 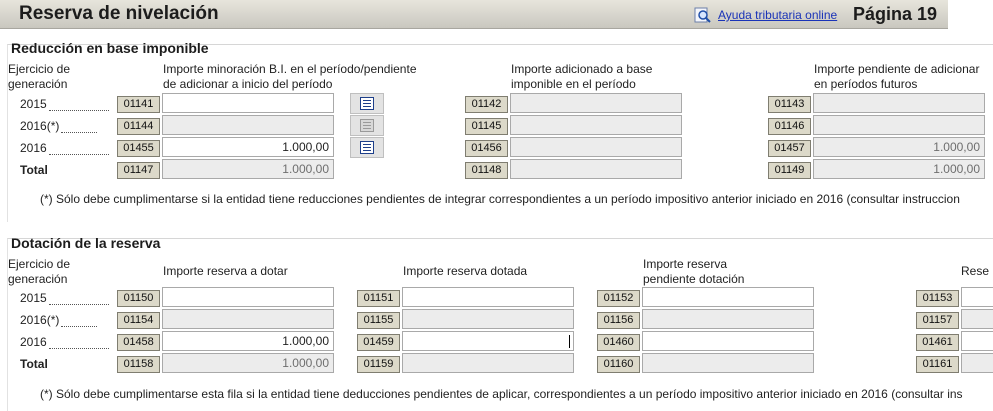 What do you see at coordinates (138, 320) in the screenshot?
I see `box-code: 01154` at bounding box center [138, 320].